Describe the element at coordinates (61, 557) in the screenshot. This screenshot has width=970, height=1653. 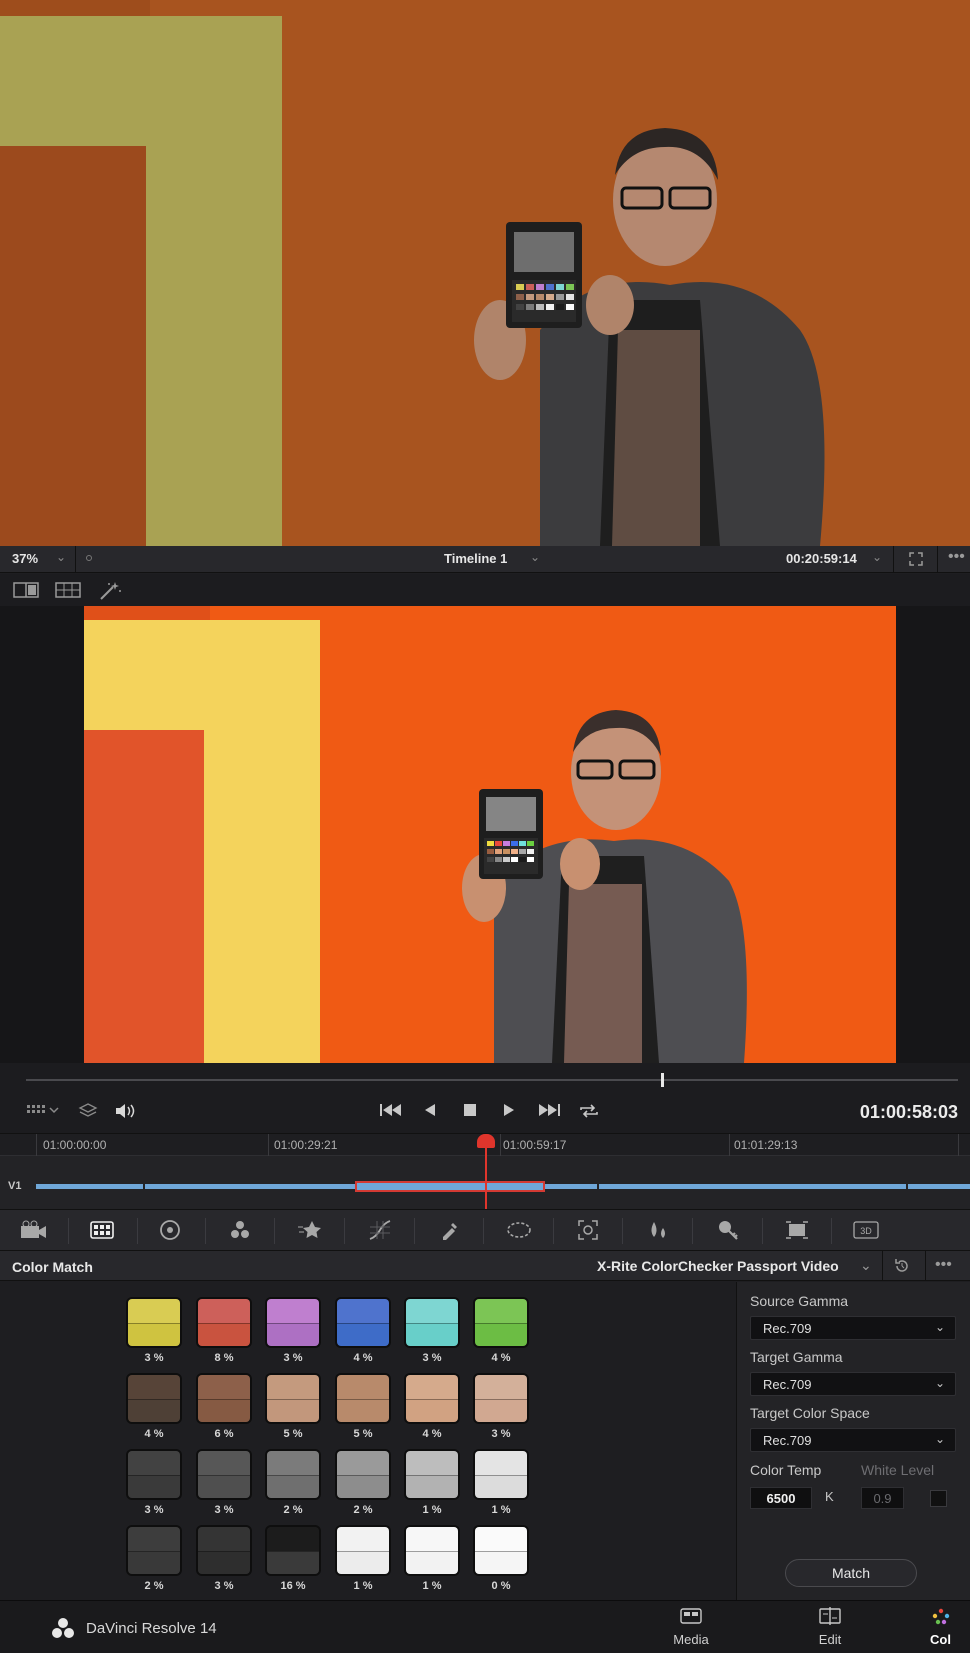
I see `zoom-chevron-icon: ⌄` at that location.